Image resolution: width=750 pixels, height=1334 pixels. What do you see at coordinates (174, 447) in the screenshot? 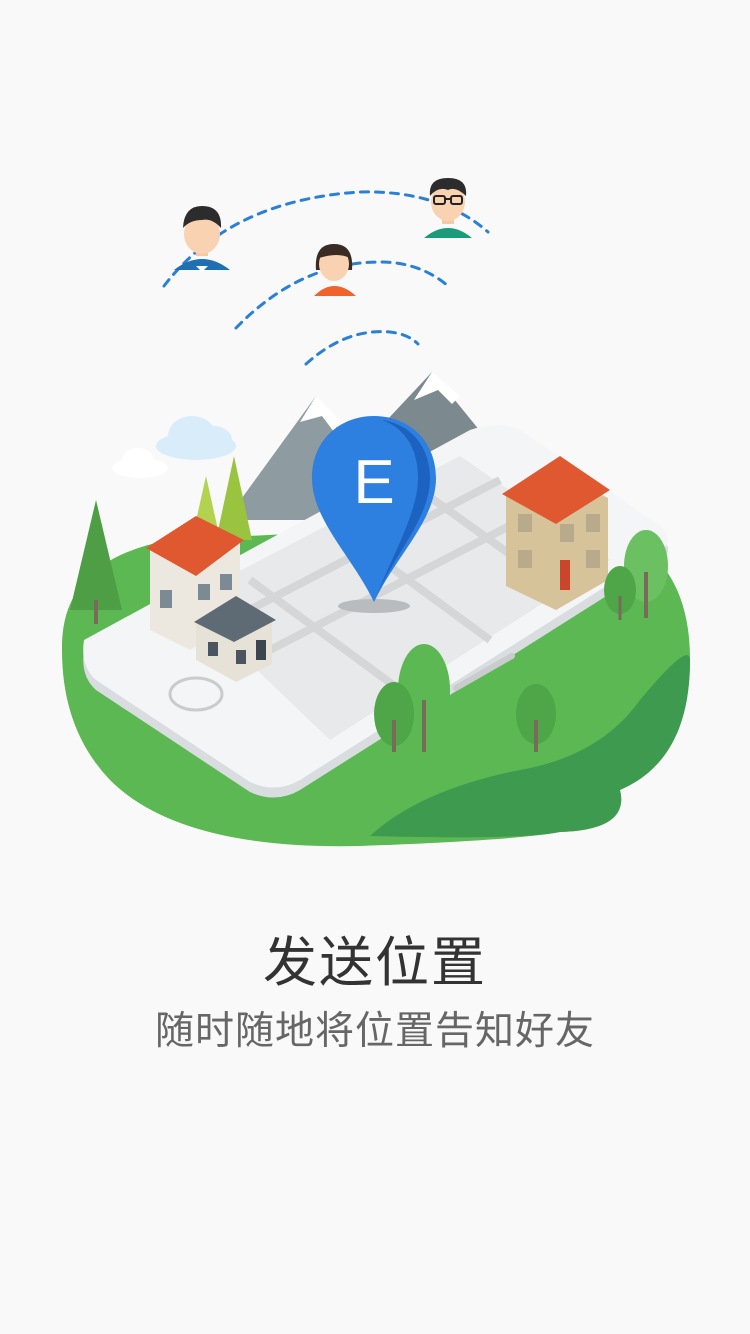
I see `cloud-icon` at bounding box center [174, 447].